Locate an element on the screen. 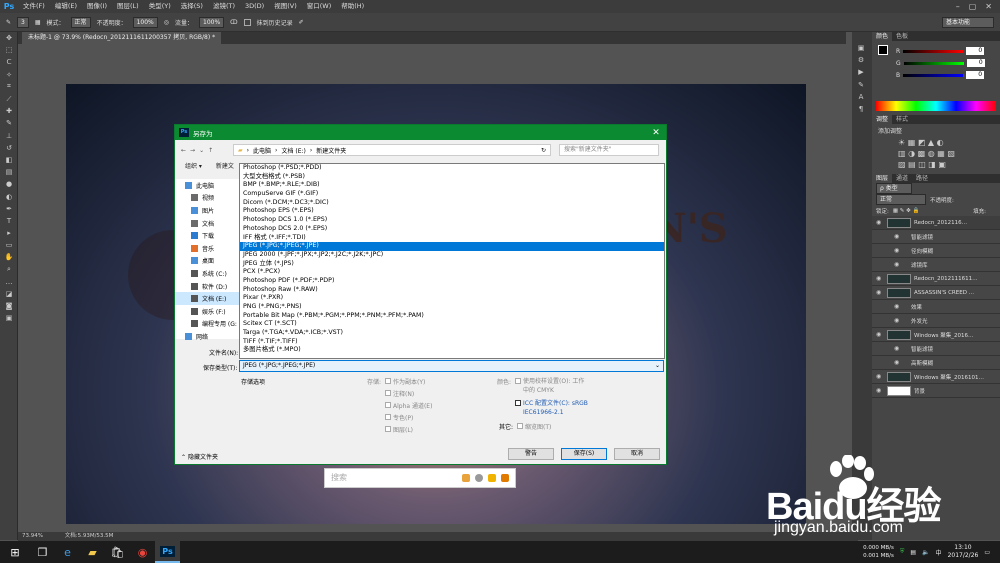  menu-help: 帮助(H) is located at coordinates (352, 6).